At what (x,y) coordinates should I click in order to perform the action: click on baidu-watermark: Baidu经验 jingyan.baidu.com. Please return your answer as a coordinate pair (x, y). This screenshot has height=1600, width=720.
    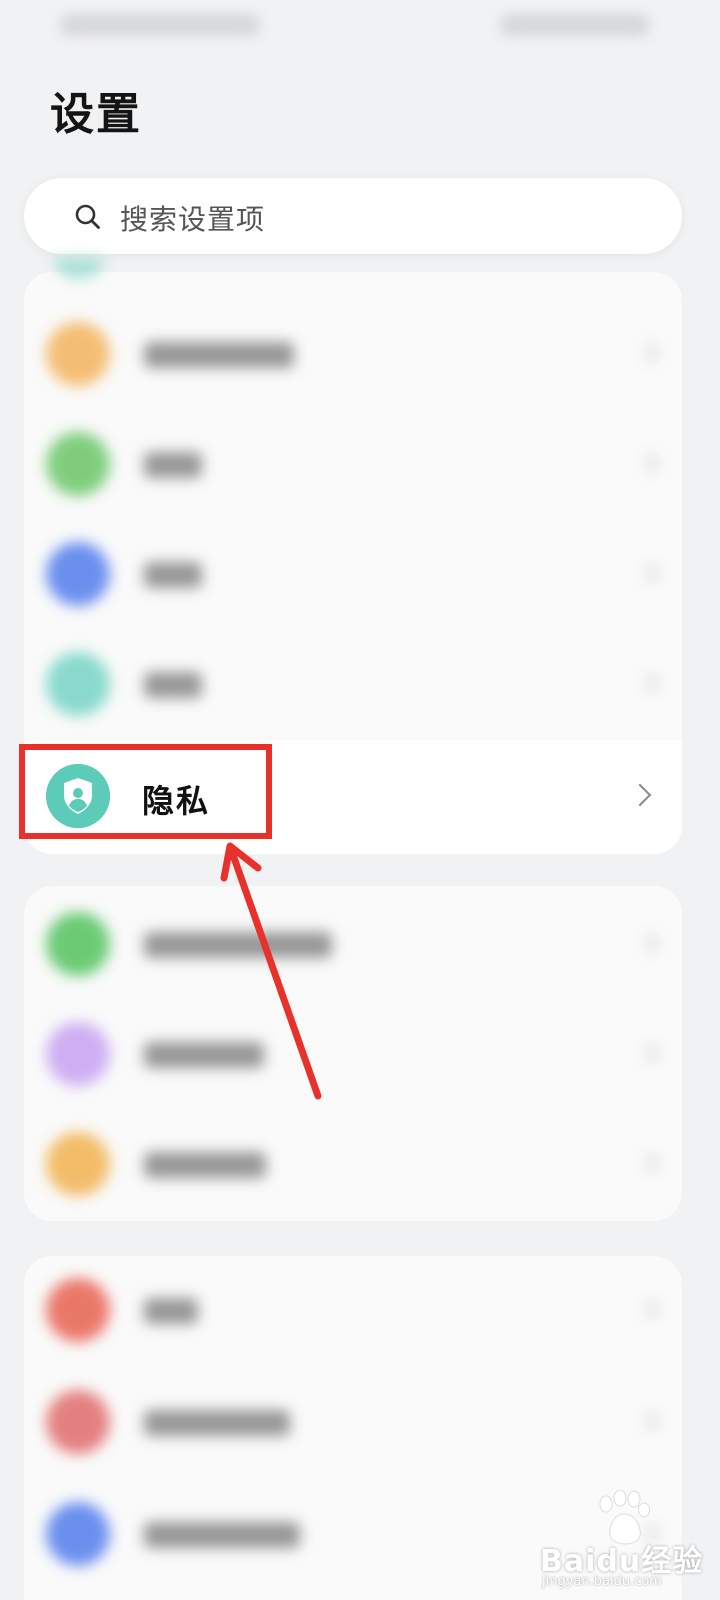
    Looking at the image, I should click on (630, 1545).